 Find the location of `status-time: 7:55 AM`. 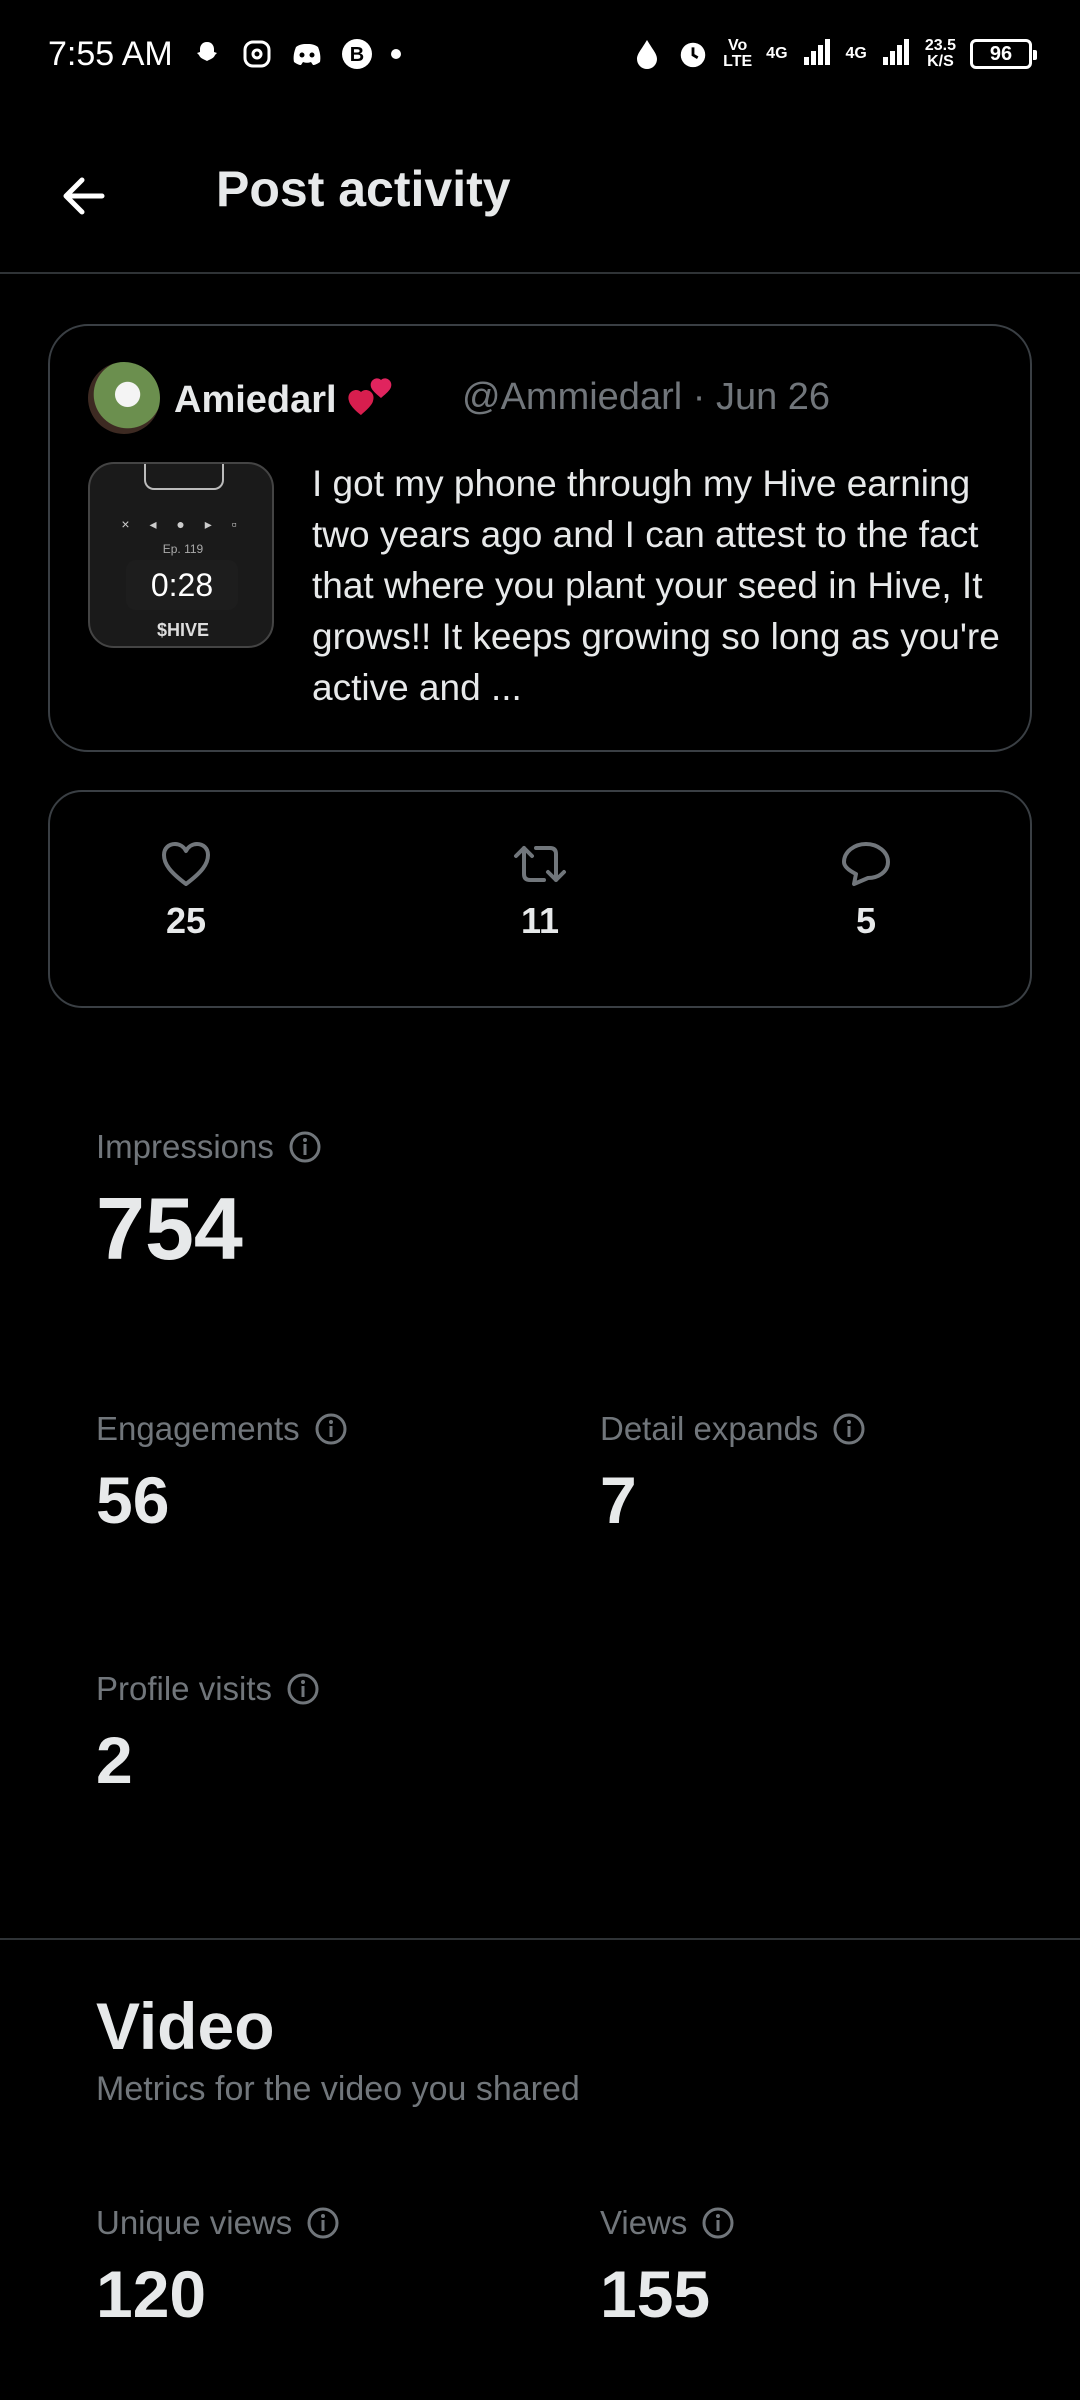

status-time: 7:55 AM is located at coordinates (110, 53).